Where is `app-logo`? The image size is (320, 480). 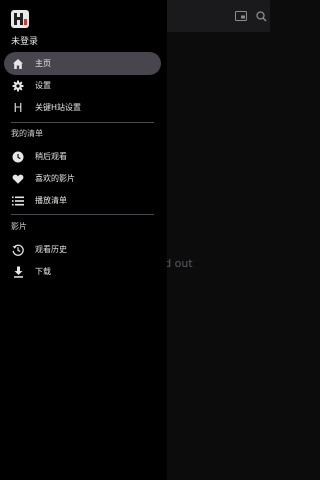 app-logo is located at coordinates (20, 19).